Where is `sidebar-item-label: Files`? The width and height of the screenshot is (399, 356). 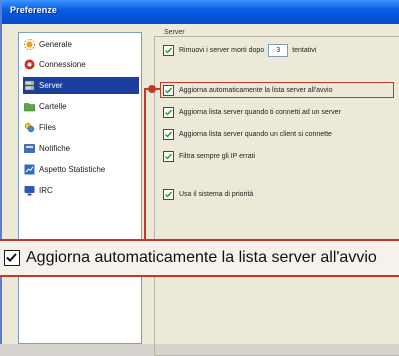 sidebar-item-label: Files is located at coordinates (47, 127).